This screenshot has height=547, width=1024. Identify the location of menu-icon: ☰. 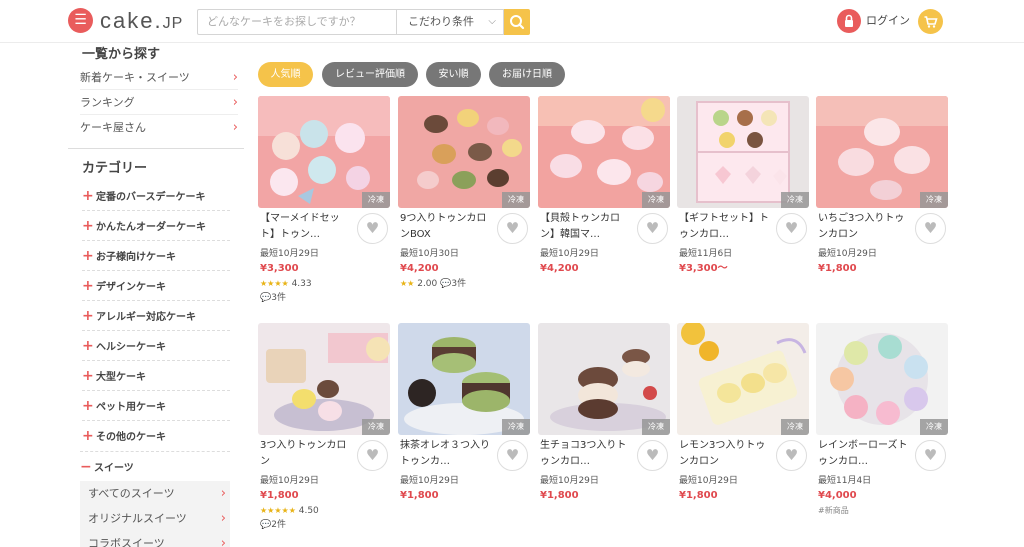
(80, 20).